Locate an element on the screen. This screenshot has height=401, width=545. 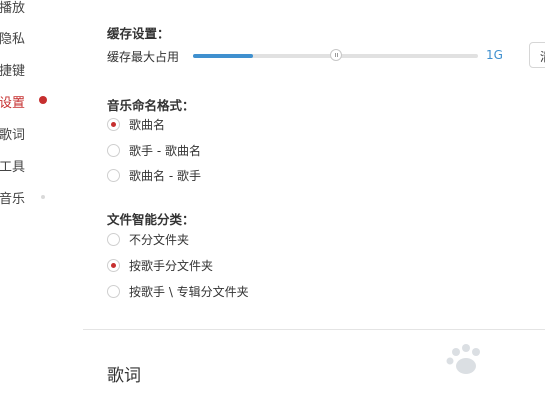
clear-cache-button: 清 is located at coordinates (537, 55).